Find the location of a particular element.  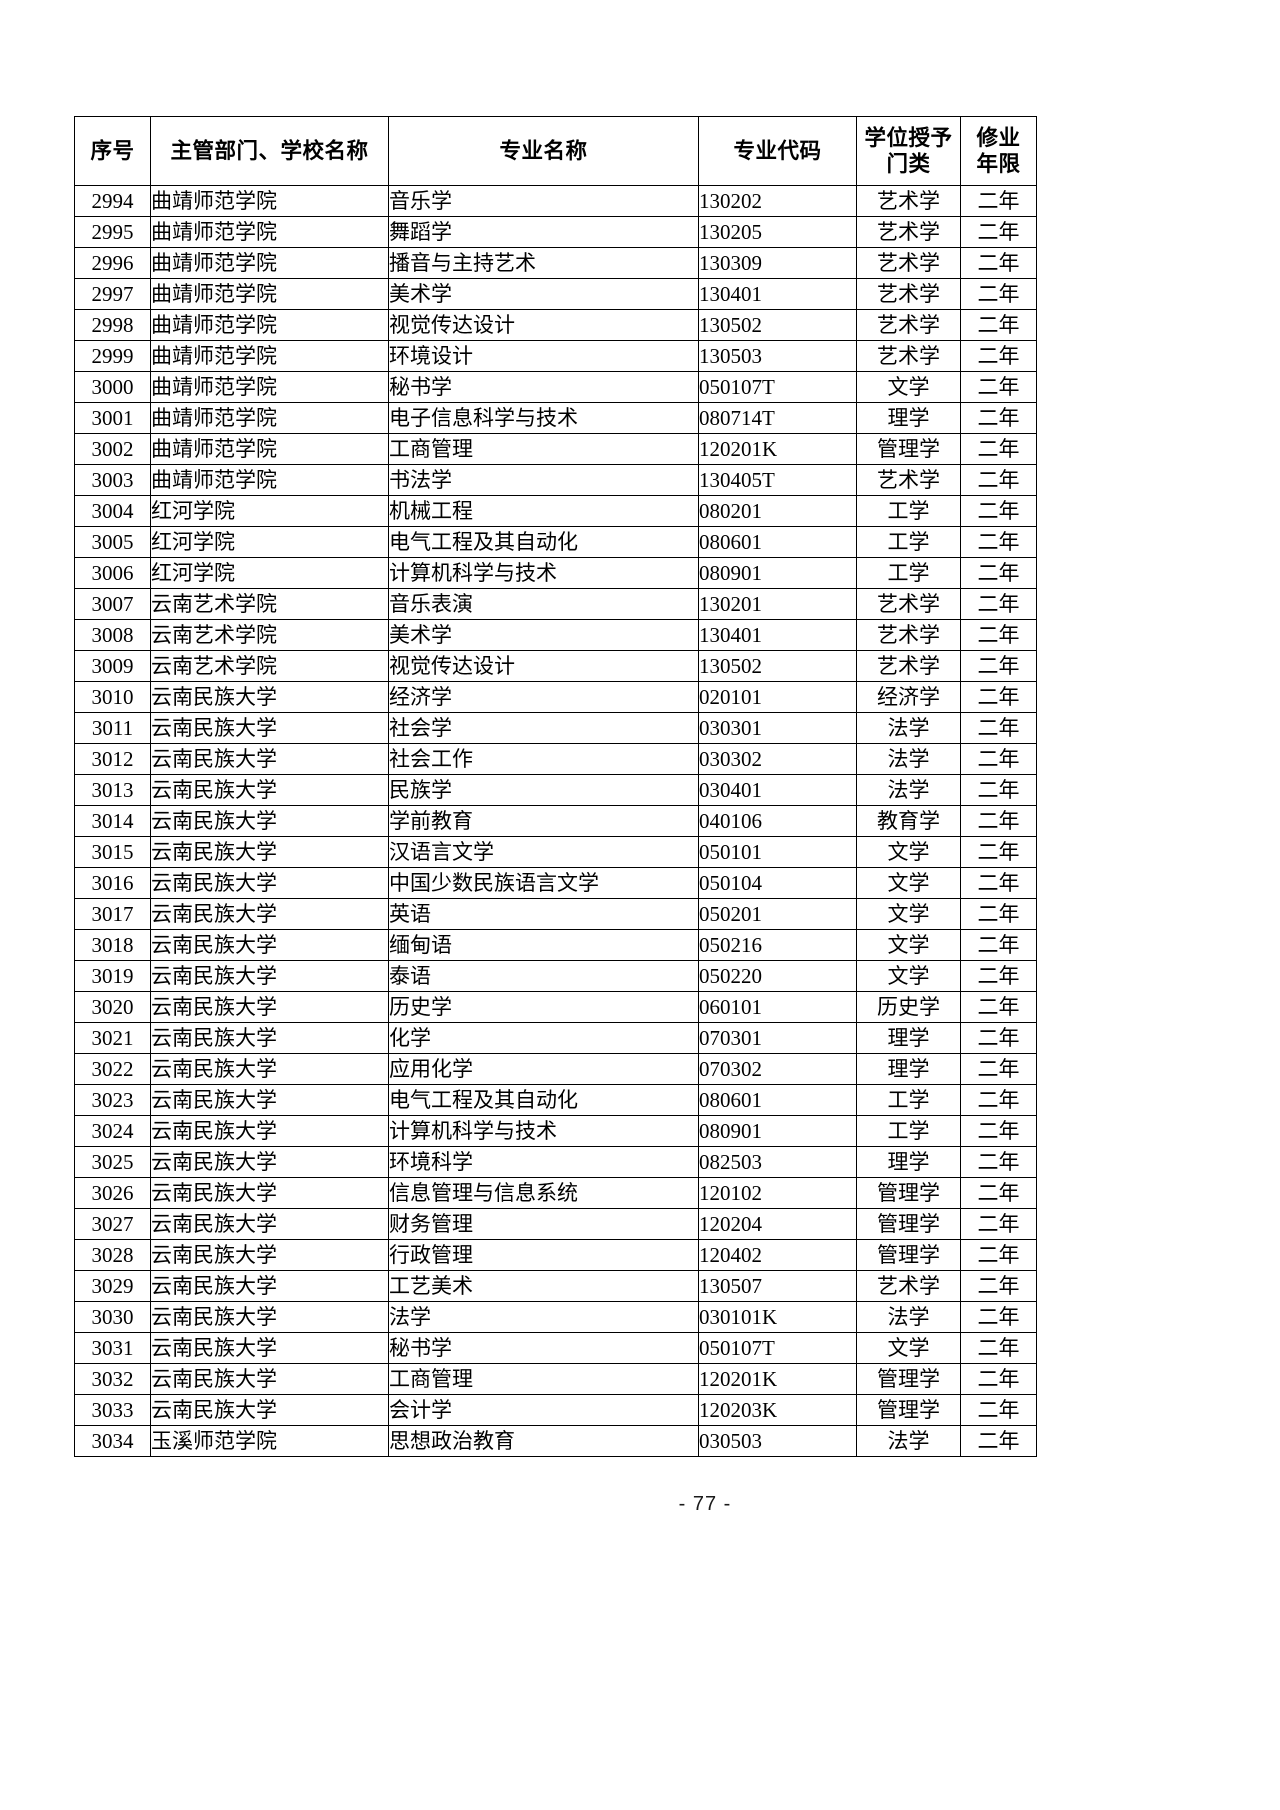

cell-major: 应用化学 is located at coordinates (543, 1069).